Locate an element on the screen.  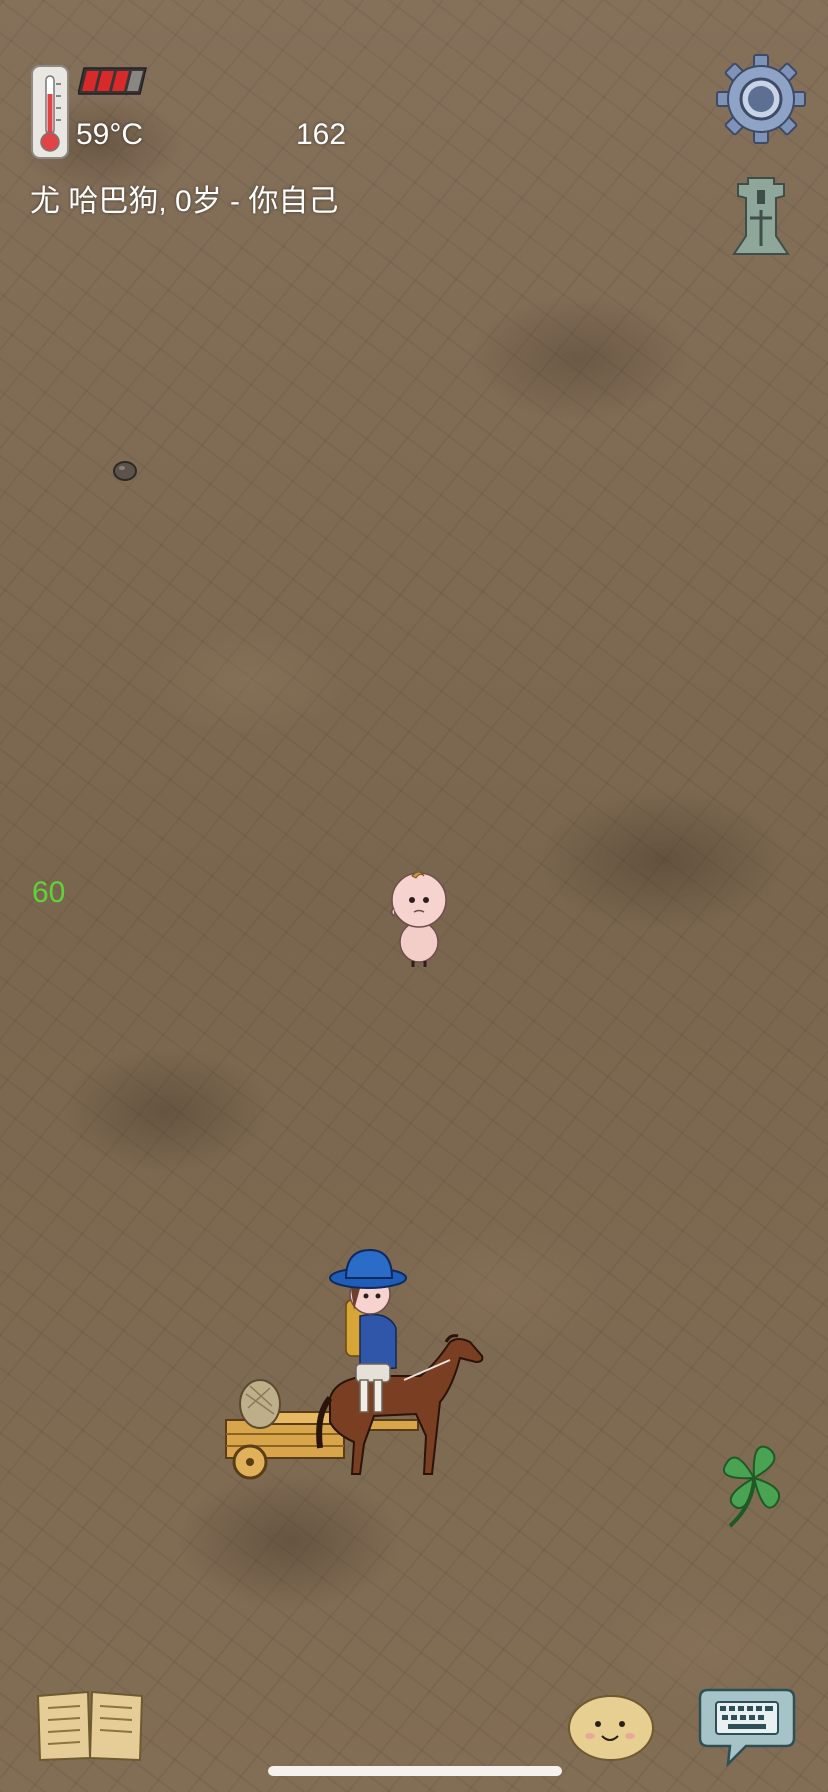
health-bar is located at coordinates (112, 81).